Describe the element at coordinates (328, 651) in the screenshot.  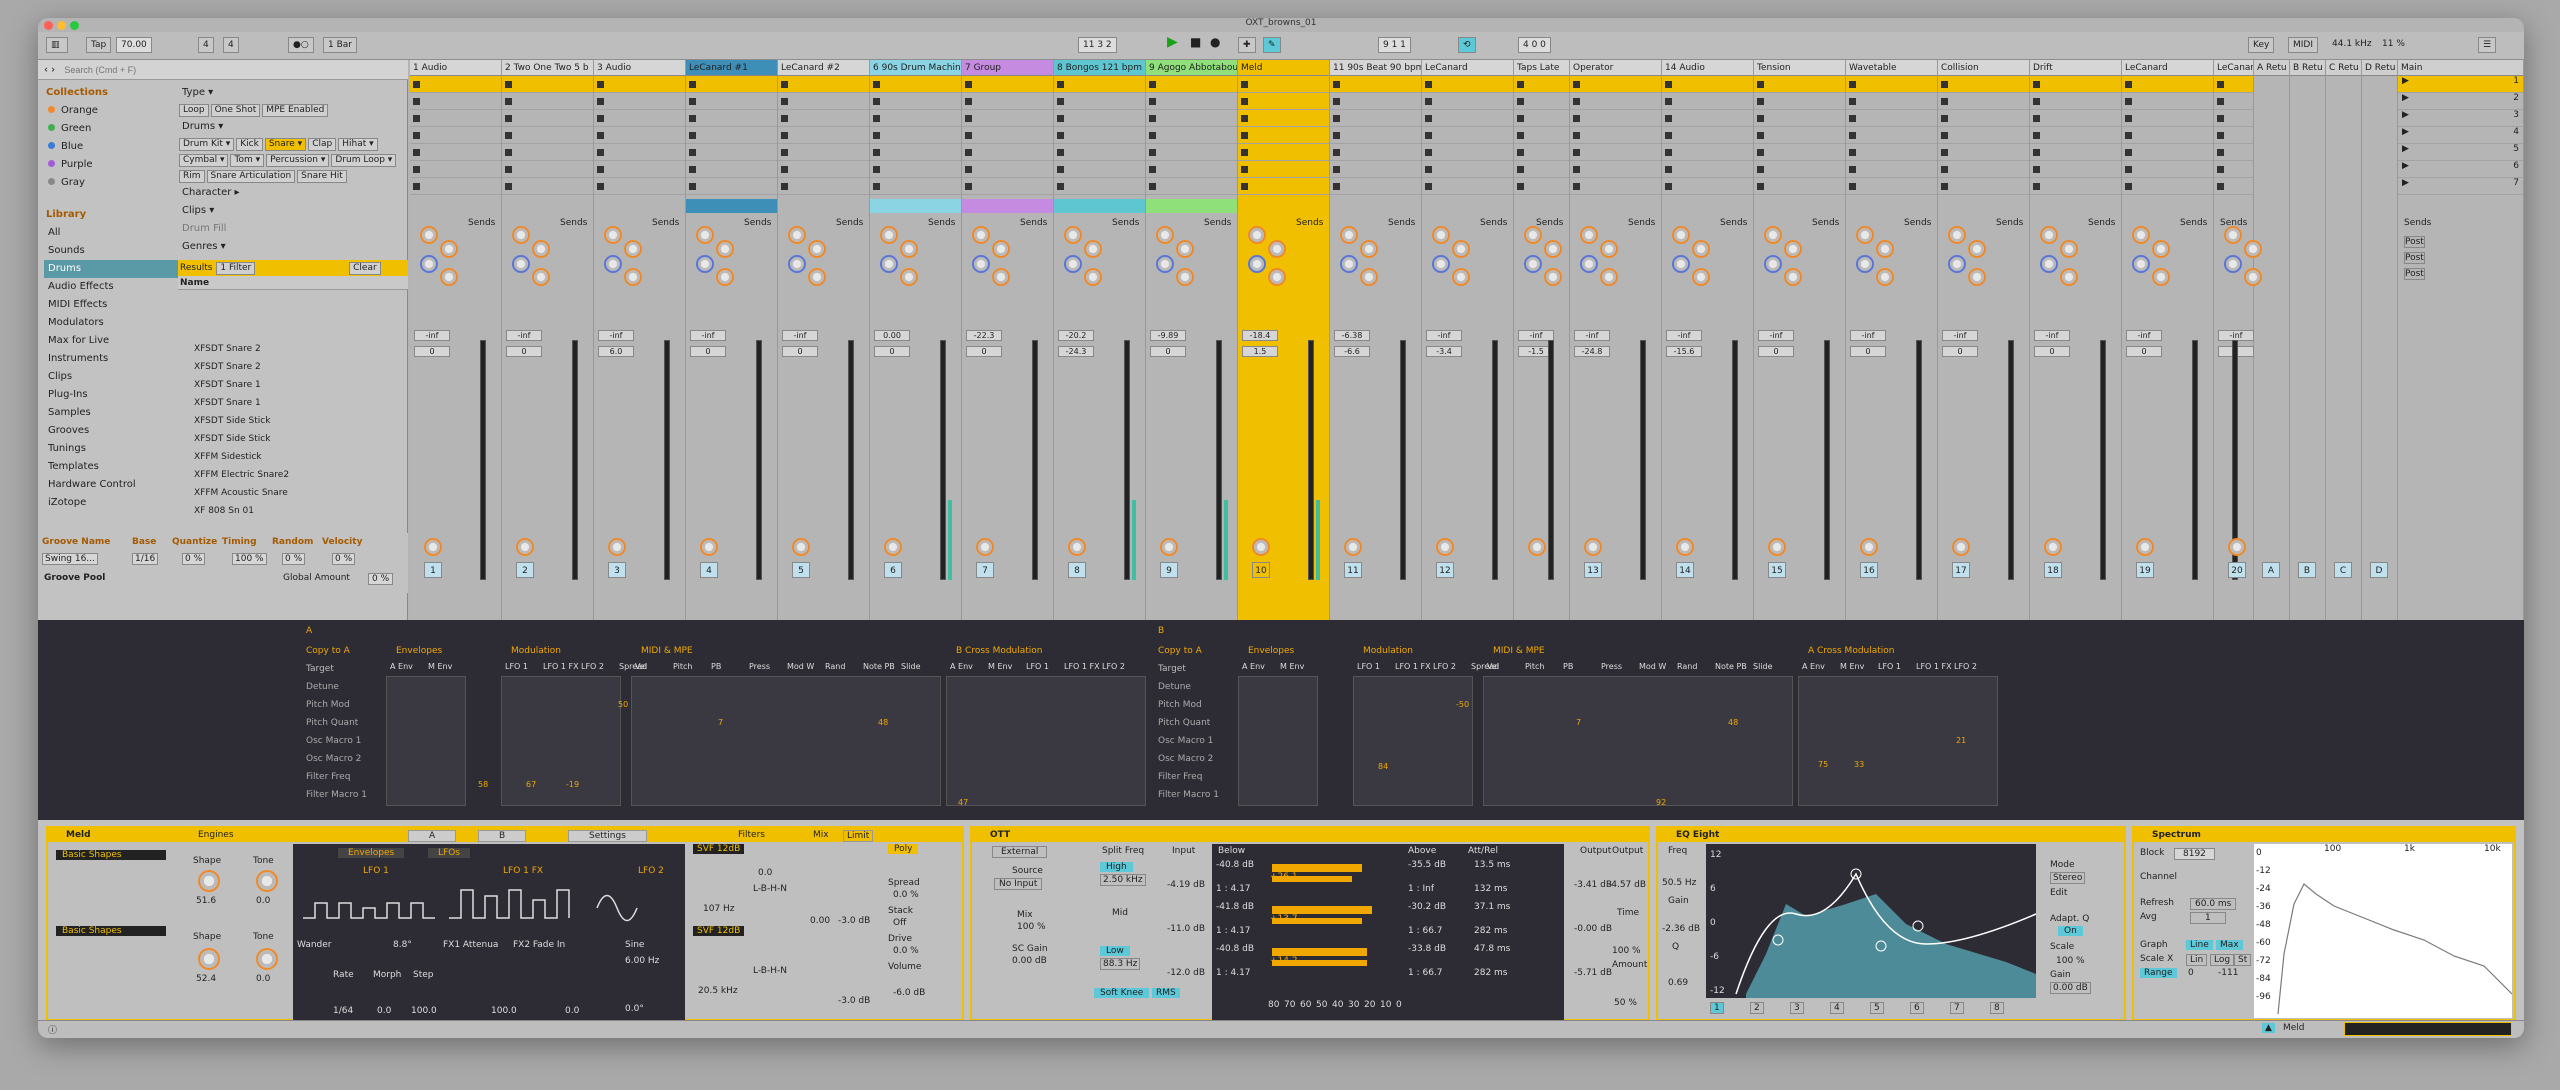
I see `mm-a-copy-button: Copy to A` at that location.